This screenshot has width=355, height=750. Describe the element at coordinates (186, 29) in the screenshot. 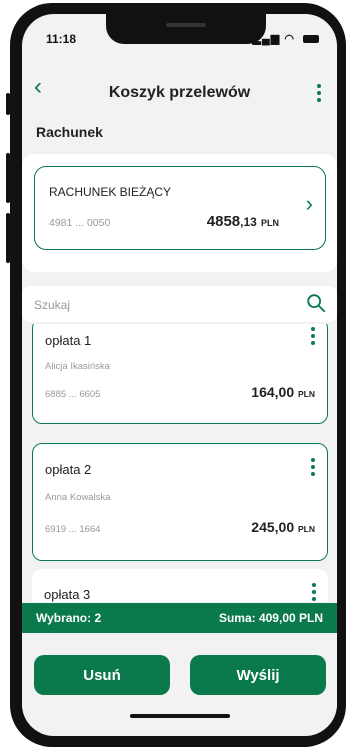

I see `notch` at that location.